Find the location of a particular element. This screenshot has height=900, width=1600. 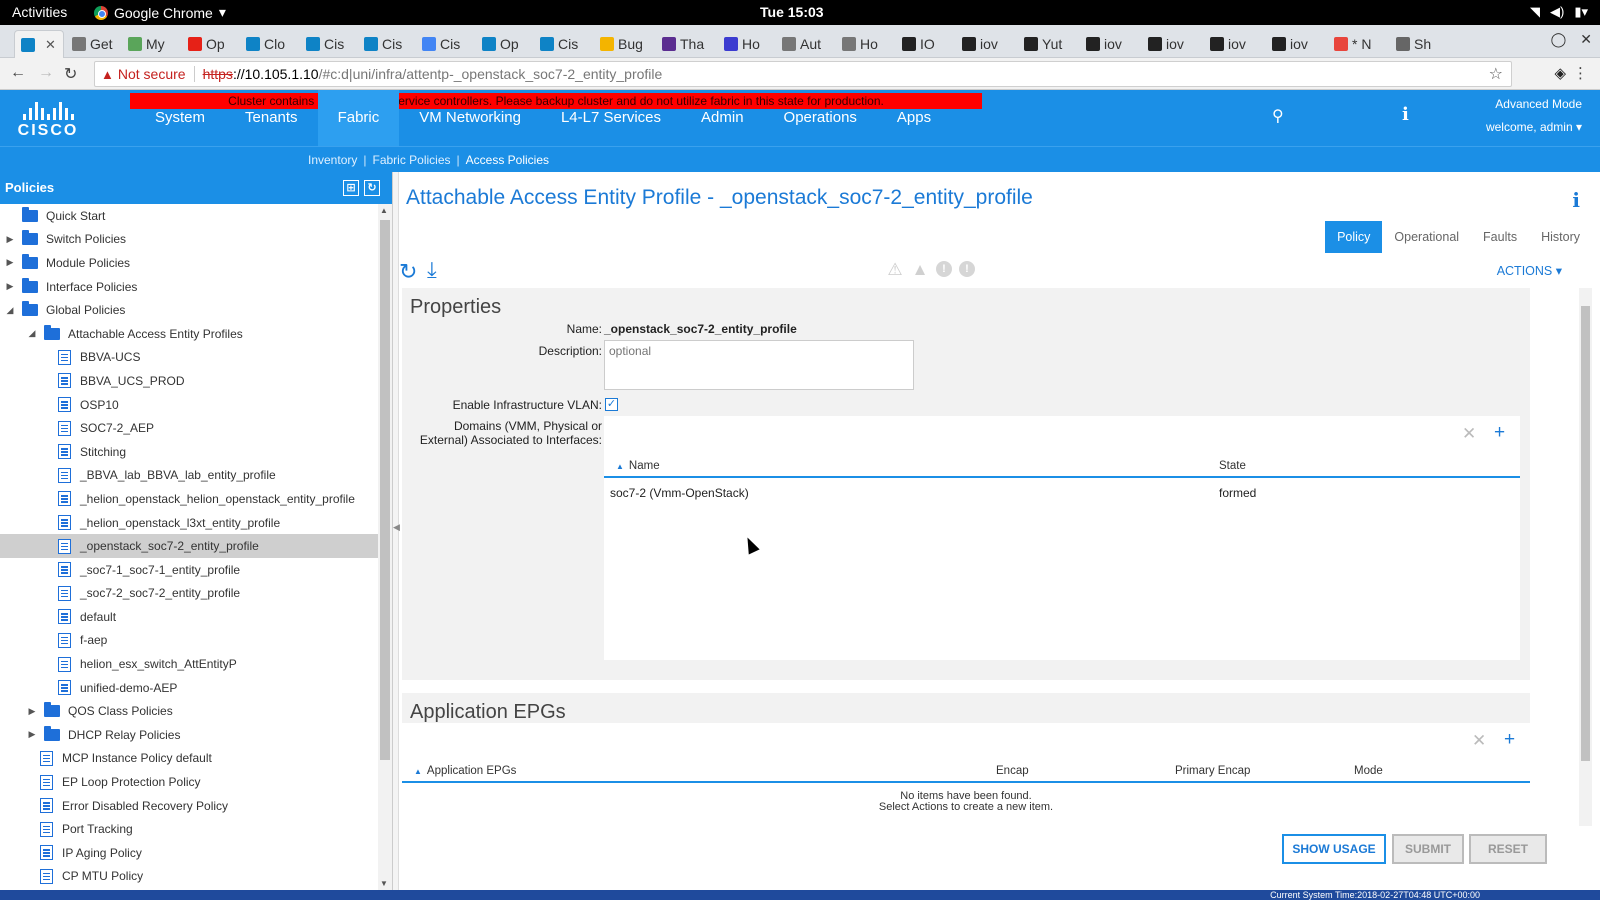

column-header-state: State is located at coordinates (1232, 466).